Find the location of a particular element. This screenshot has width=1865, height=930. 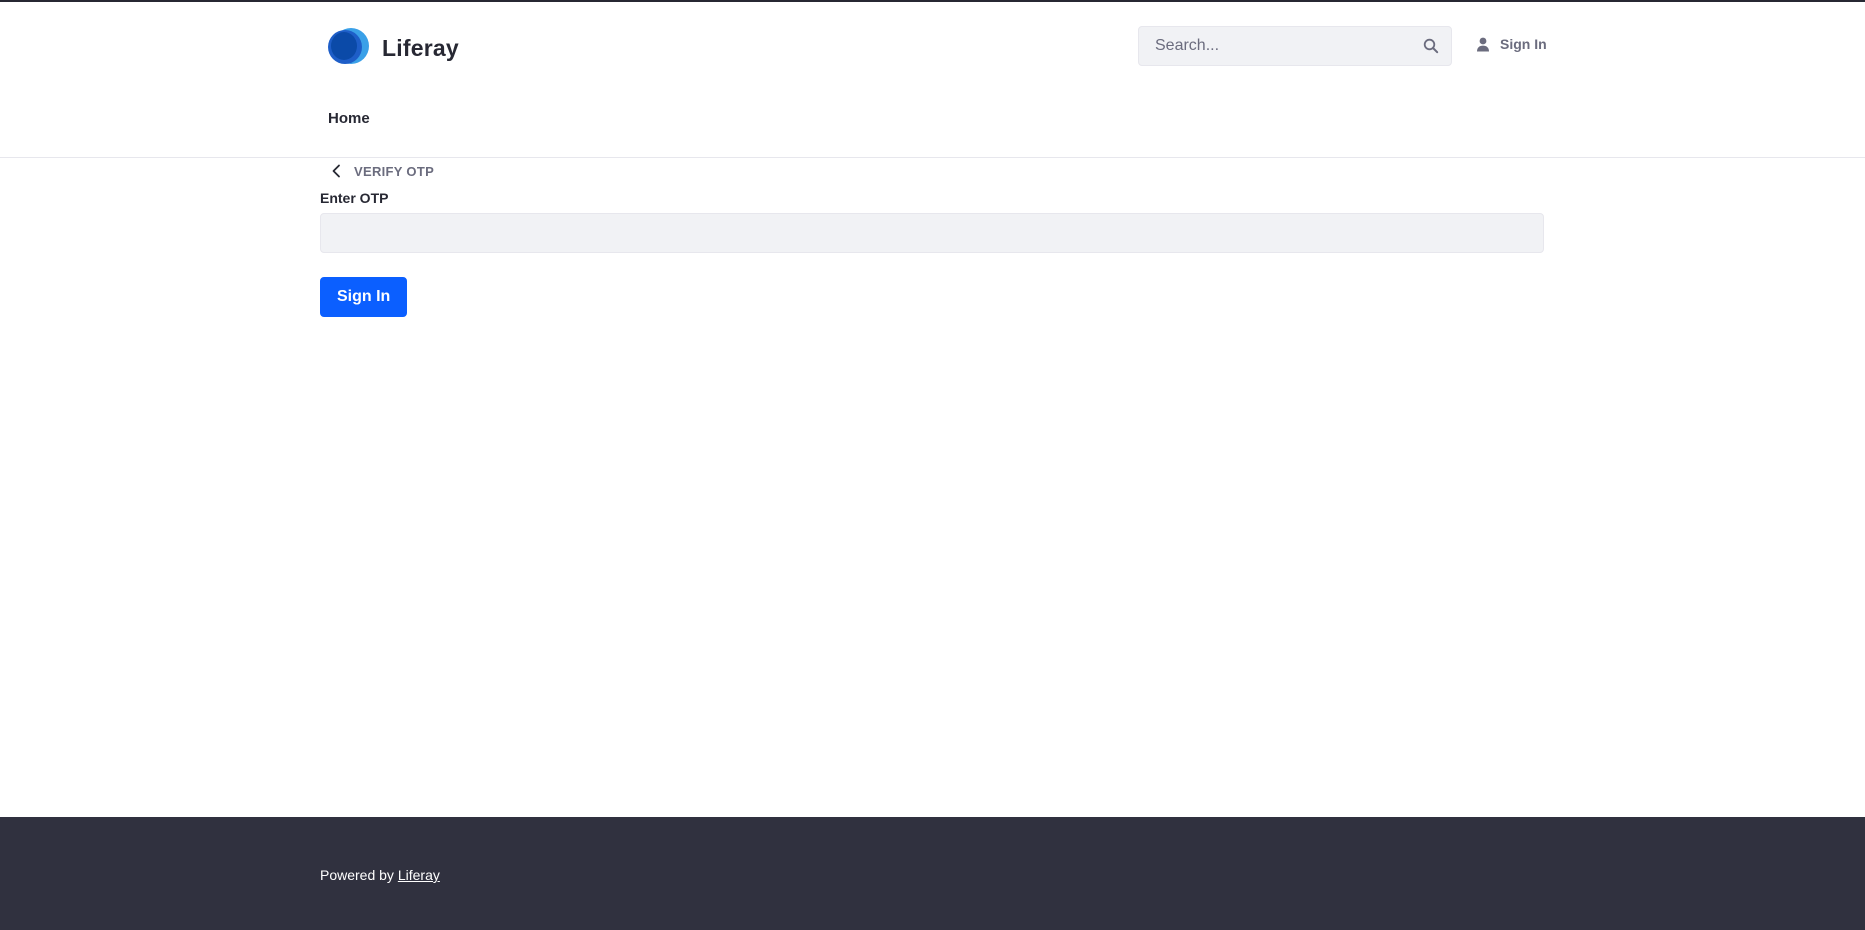

brand-link: Liferay is located at coordinates (393, 48).